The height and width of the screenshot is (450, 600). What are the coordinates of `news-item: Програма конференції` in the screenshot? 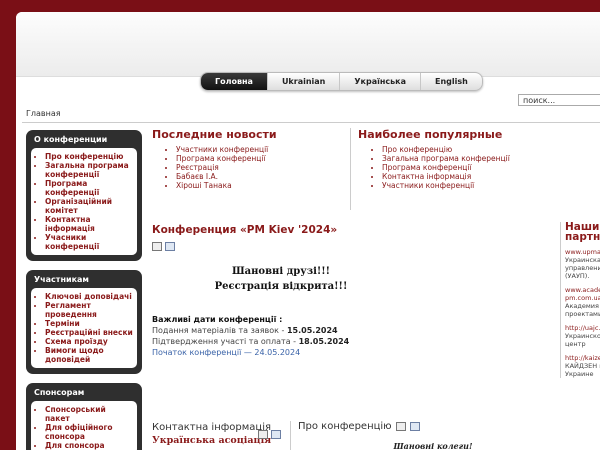 It's located at (264, 158).